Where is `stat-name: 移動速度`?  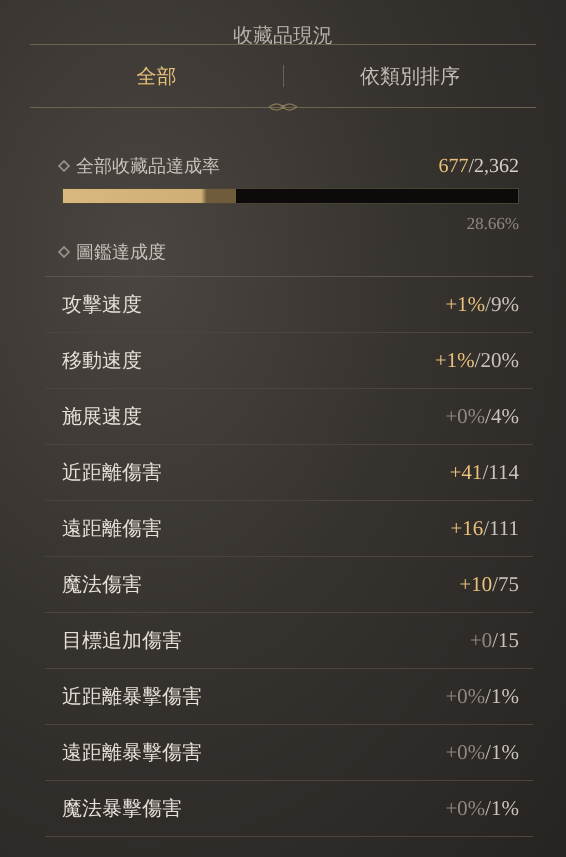 stat-name: 移動速度 is located at coordinates (102, 360).